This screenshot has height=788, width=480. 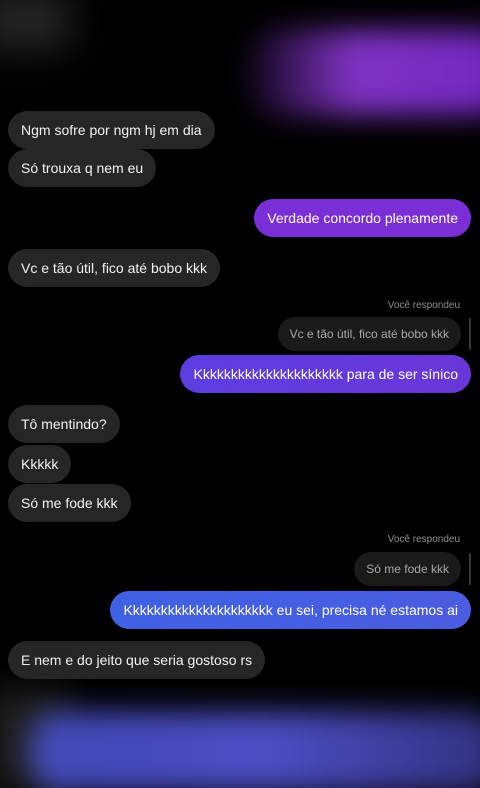 I want to click on blurred-region-top, so click(x=365, y=72).